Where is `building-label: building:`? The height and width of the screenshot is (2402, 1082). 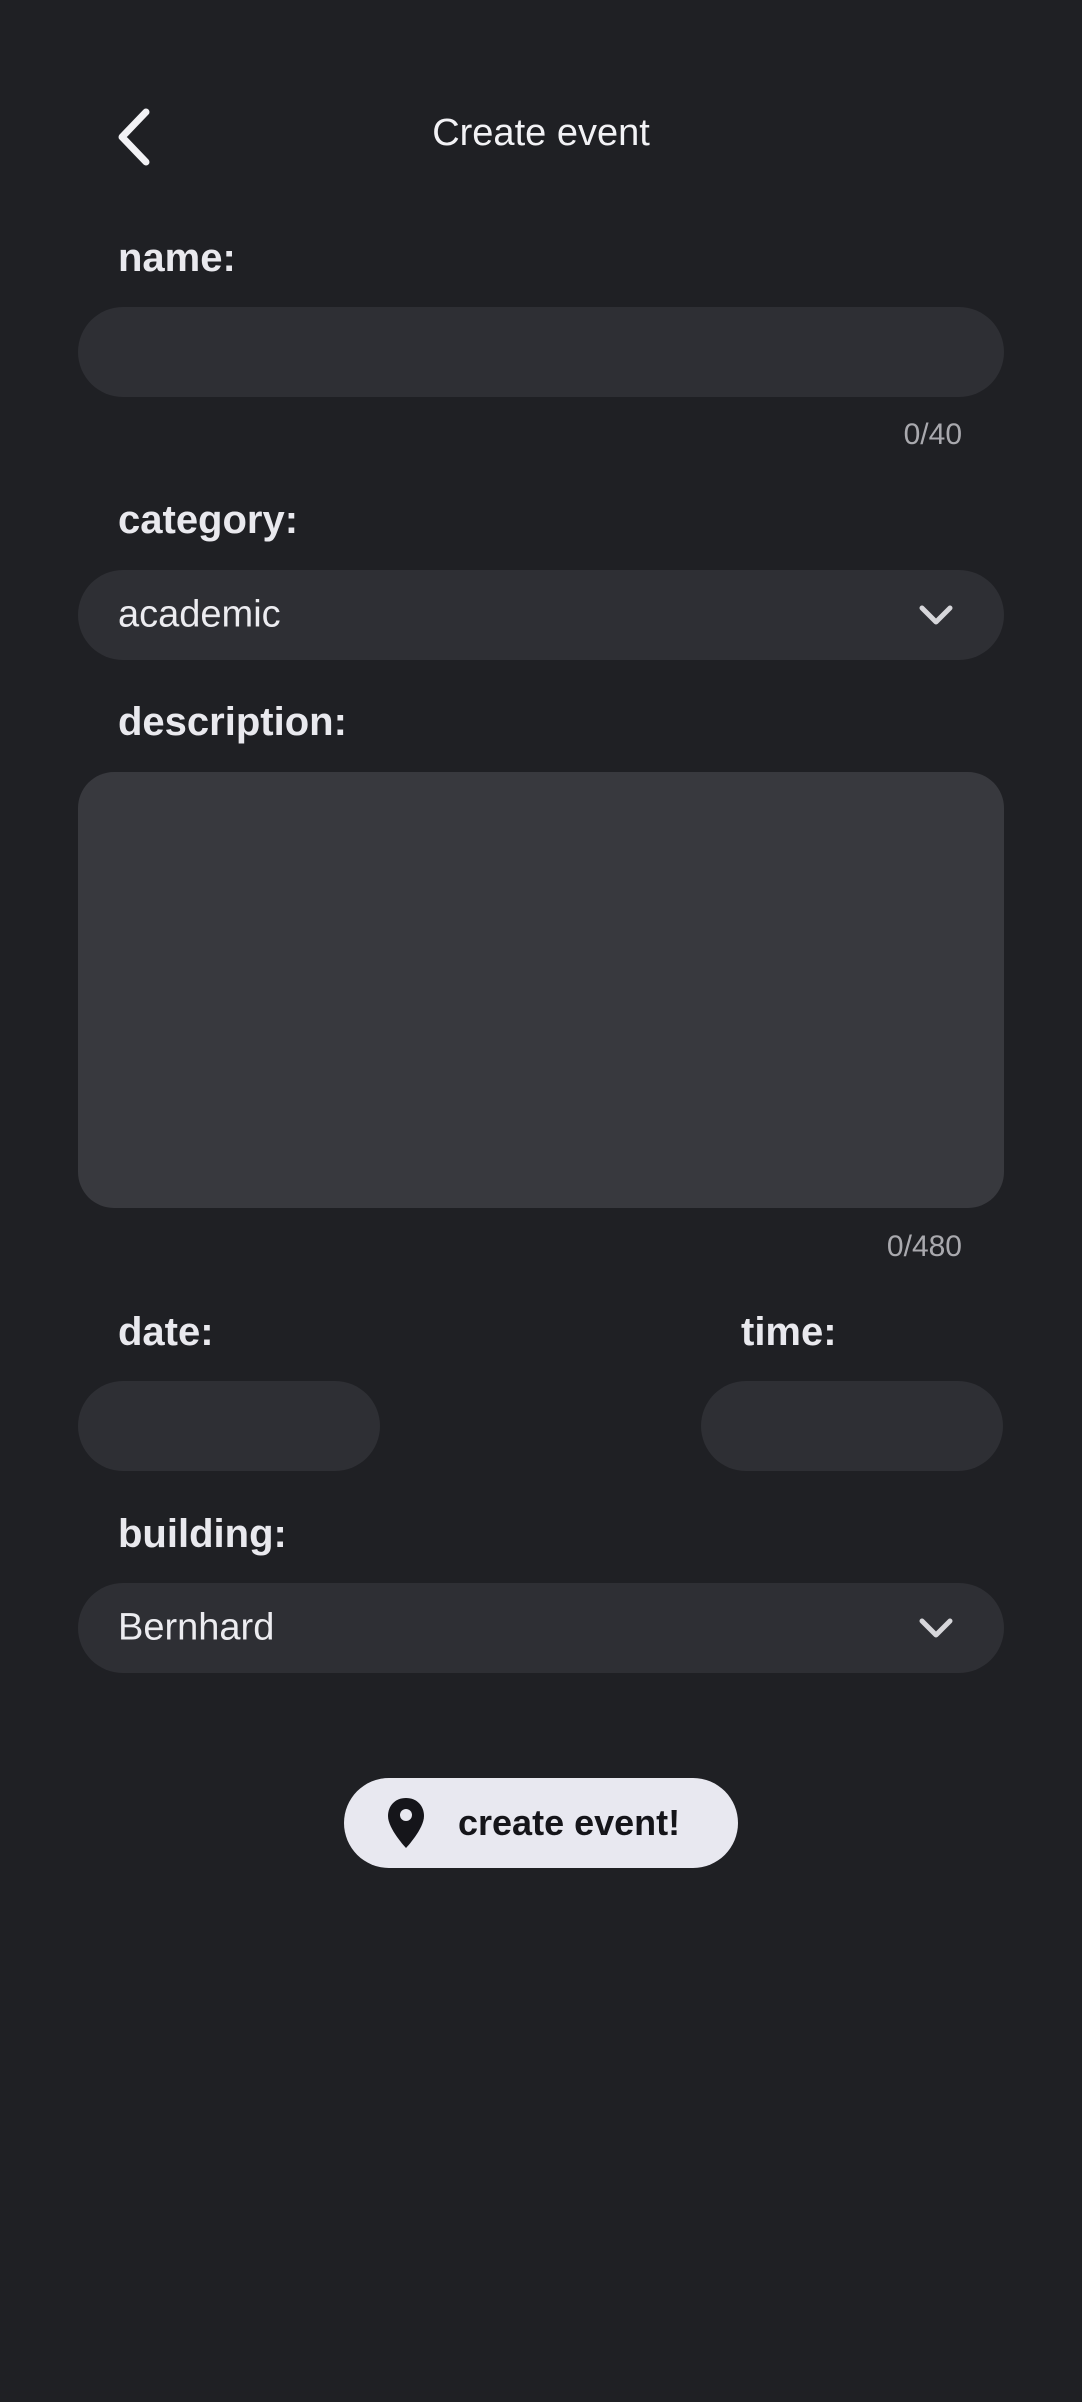 building-label: building: is located at coordinates (202, 1534).